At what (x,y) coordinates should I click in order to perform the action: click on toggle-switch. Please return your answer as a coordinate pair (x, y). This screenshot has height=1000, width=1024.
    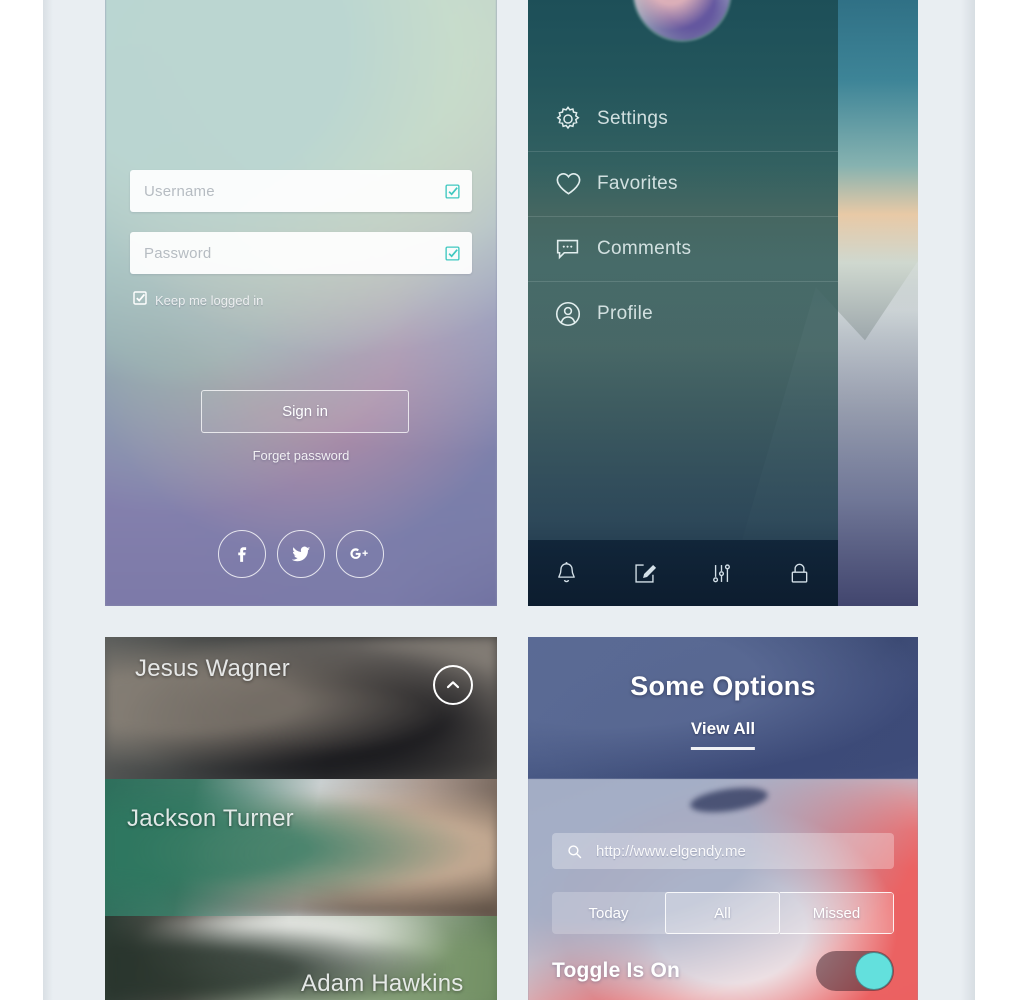
    Looking at the image, I should click on (855, 971).